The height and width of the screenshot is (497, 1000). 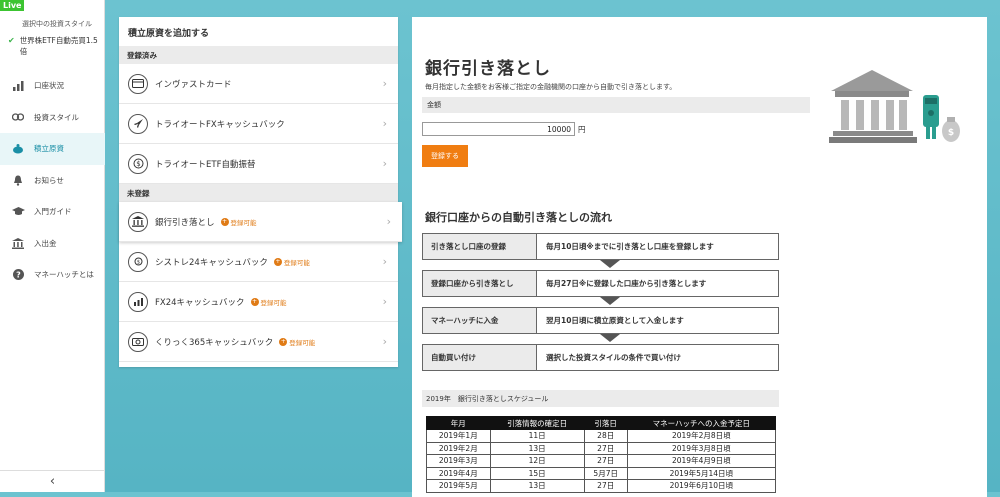 I want to click on flow-title: 銀行口座からの自動引き落としの流れ, so click(x=518, y=217).